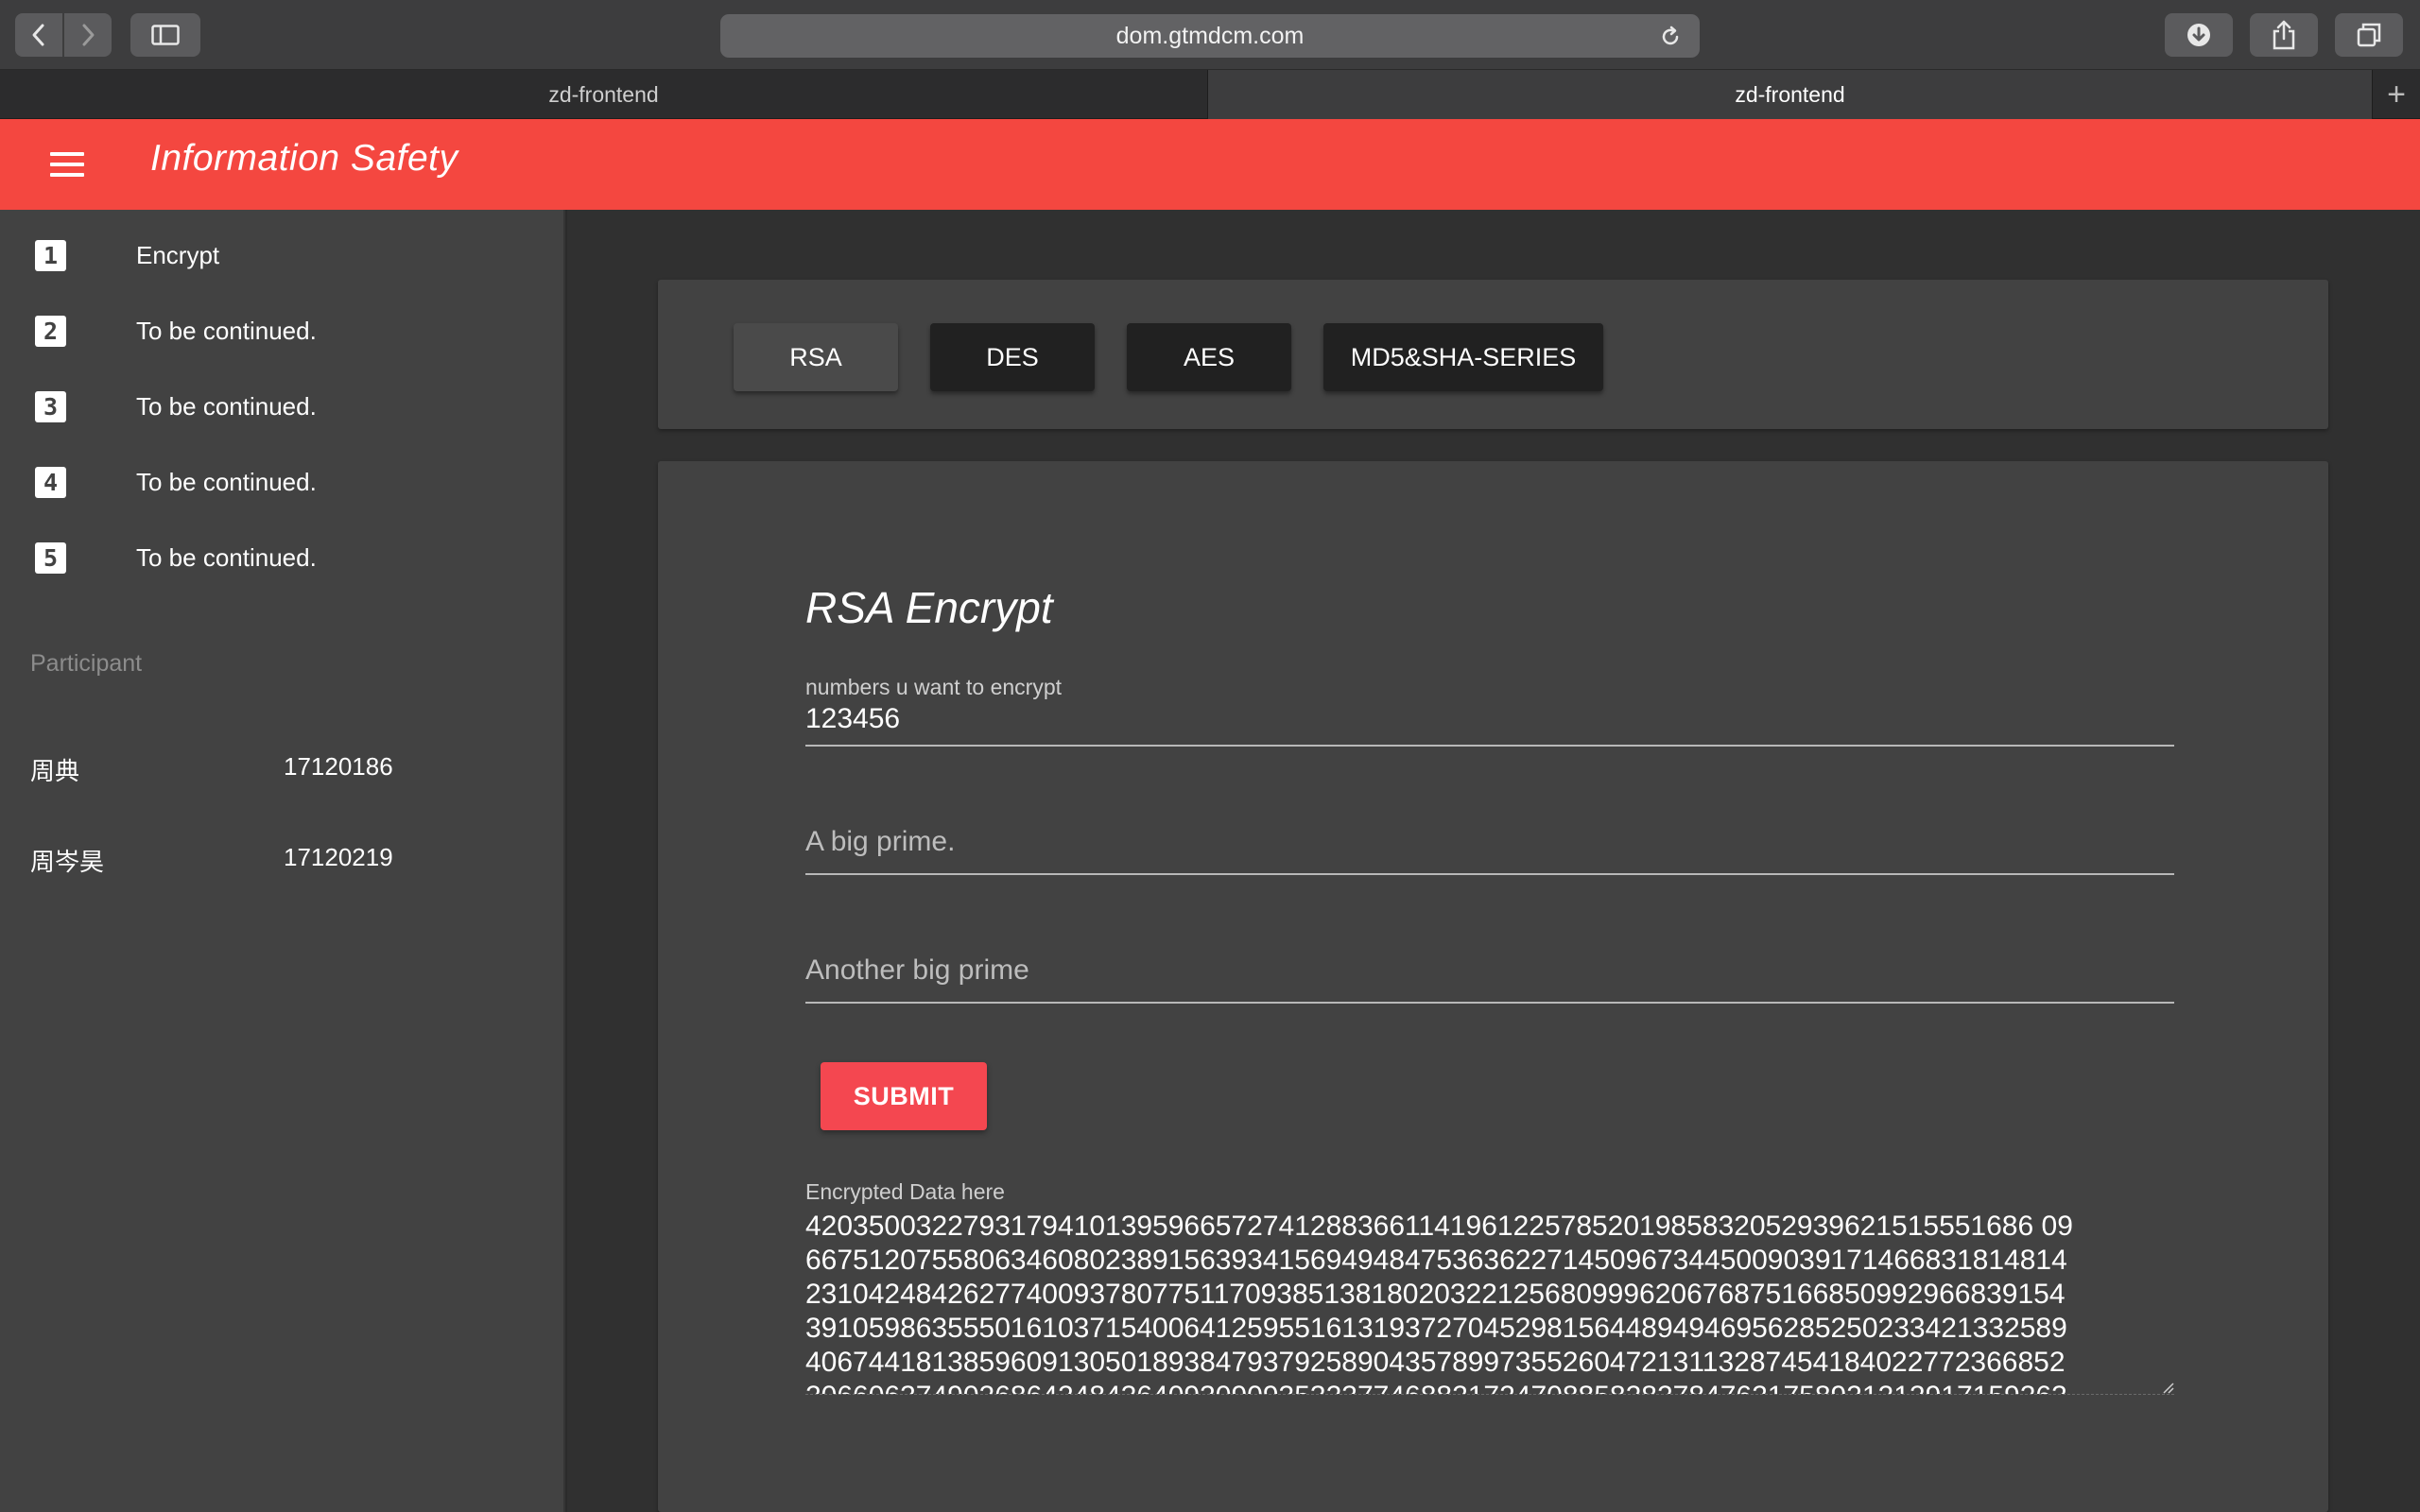 This screenshot has width=2420, height=1512. I want to click on encrypted-output-label: Encrypted Data here, so click(905, 1191).